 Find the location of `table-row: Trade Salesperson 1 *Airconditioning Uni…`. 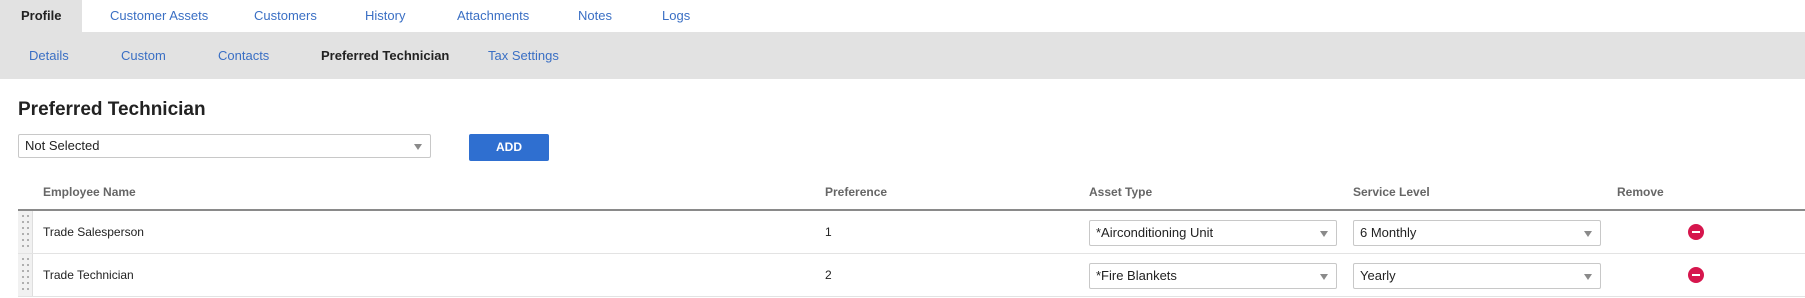

table-row: Trade Salesperson 1 *Airconditioning Uni… is located at coordinates (911, 232).